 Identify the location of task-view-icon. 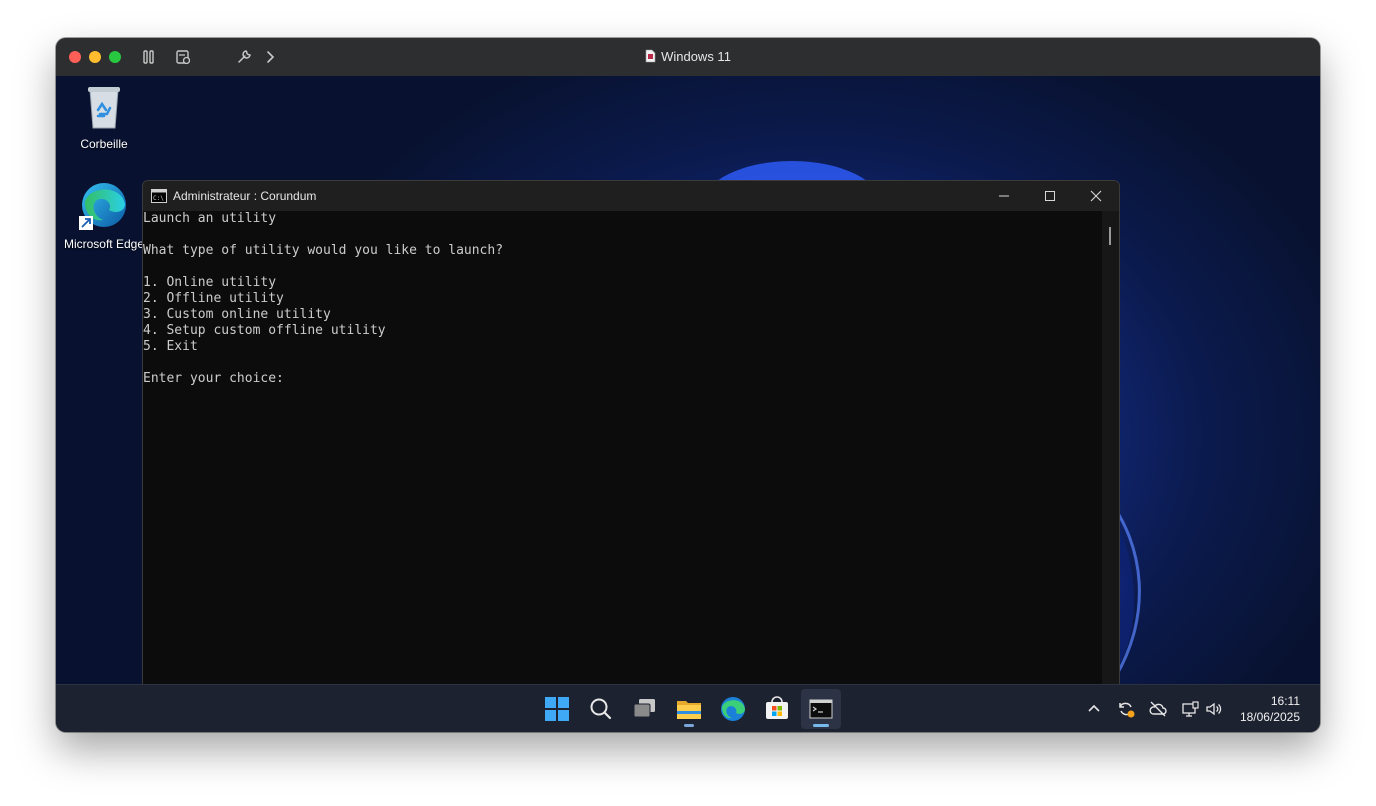
(644, 708).